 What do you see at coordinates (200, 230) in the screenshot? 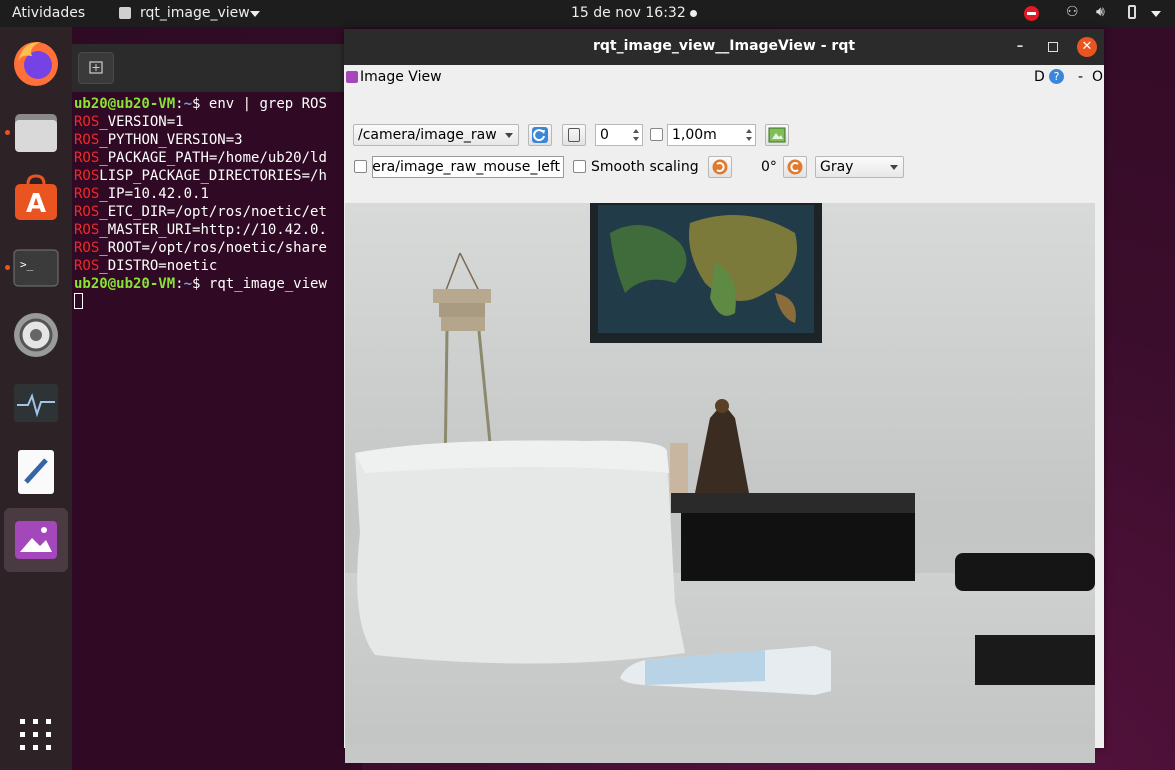
I see `terminal-line: ROS_MASTER_URI=http://10.42.0.` at bounding box center [200, 230].